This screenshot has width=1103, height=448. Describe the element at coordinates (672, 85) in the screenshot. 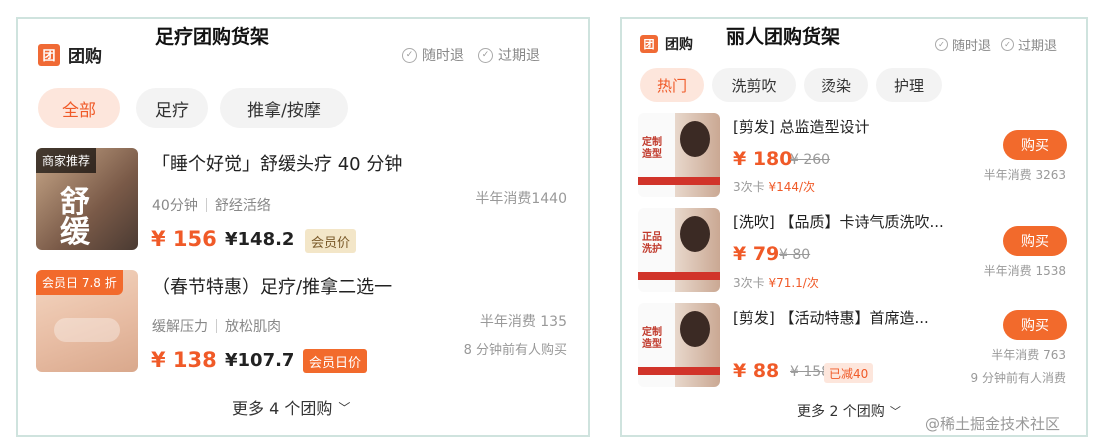

I see `tab-hot: 热门` at that location.